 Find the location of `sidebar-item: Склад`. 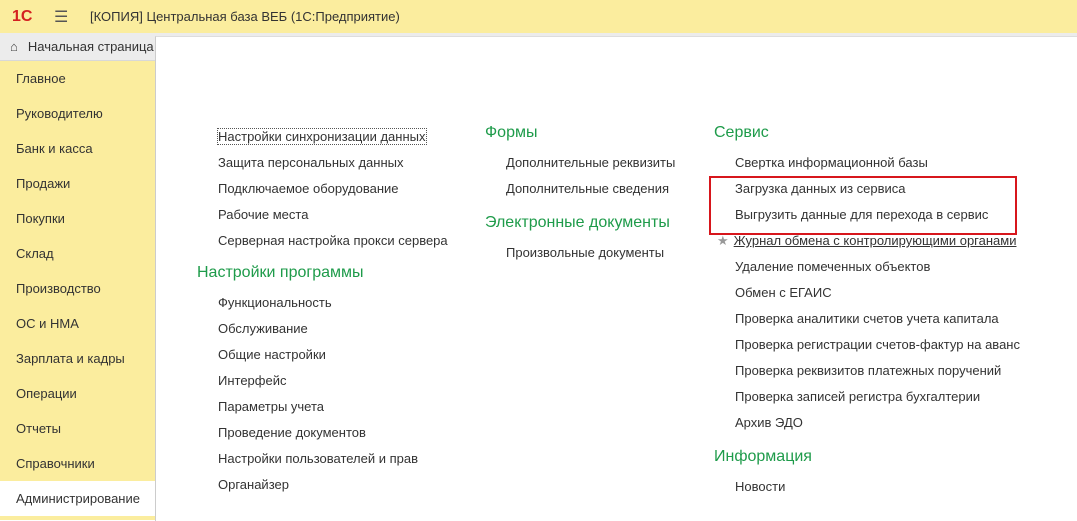

sidebar-item: Склад is located at coordinates (77, 253).